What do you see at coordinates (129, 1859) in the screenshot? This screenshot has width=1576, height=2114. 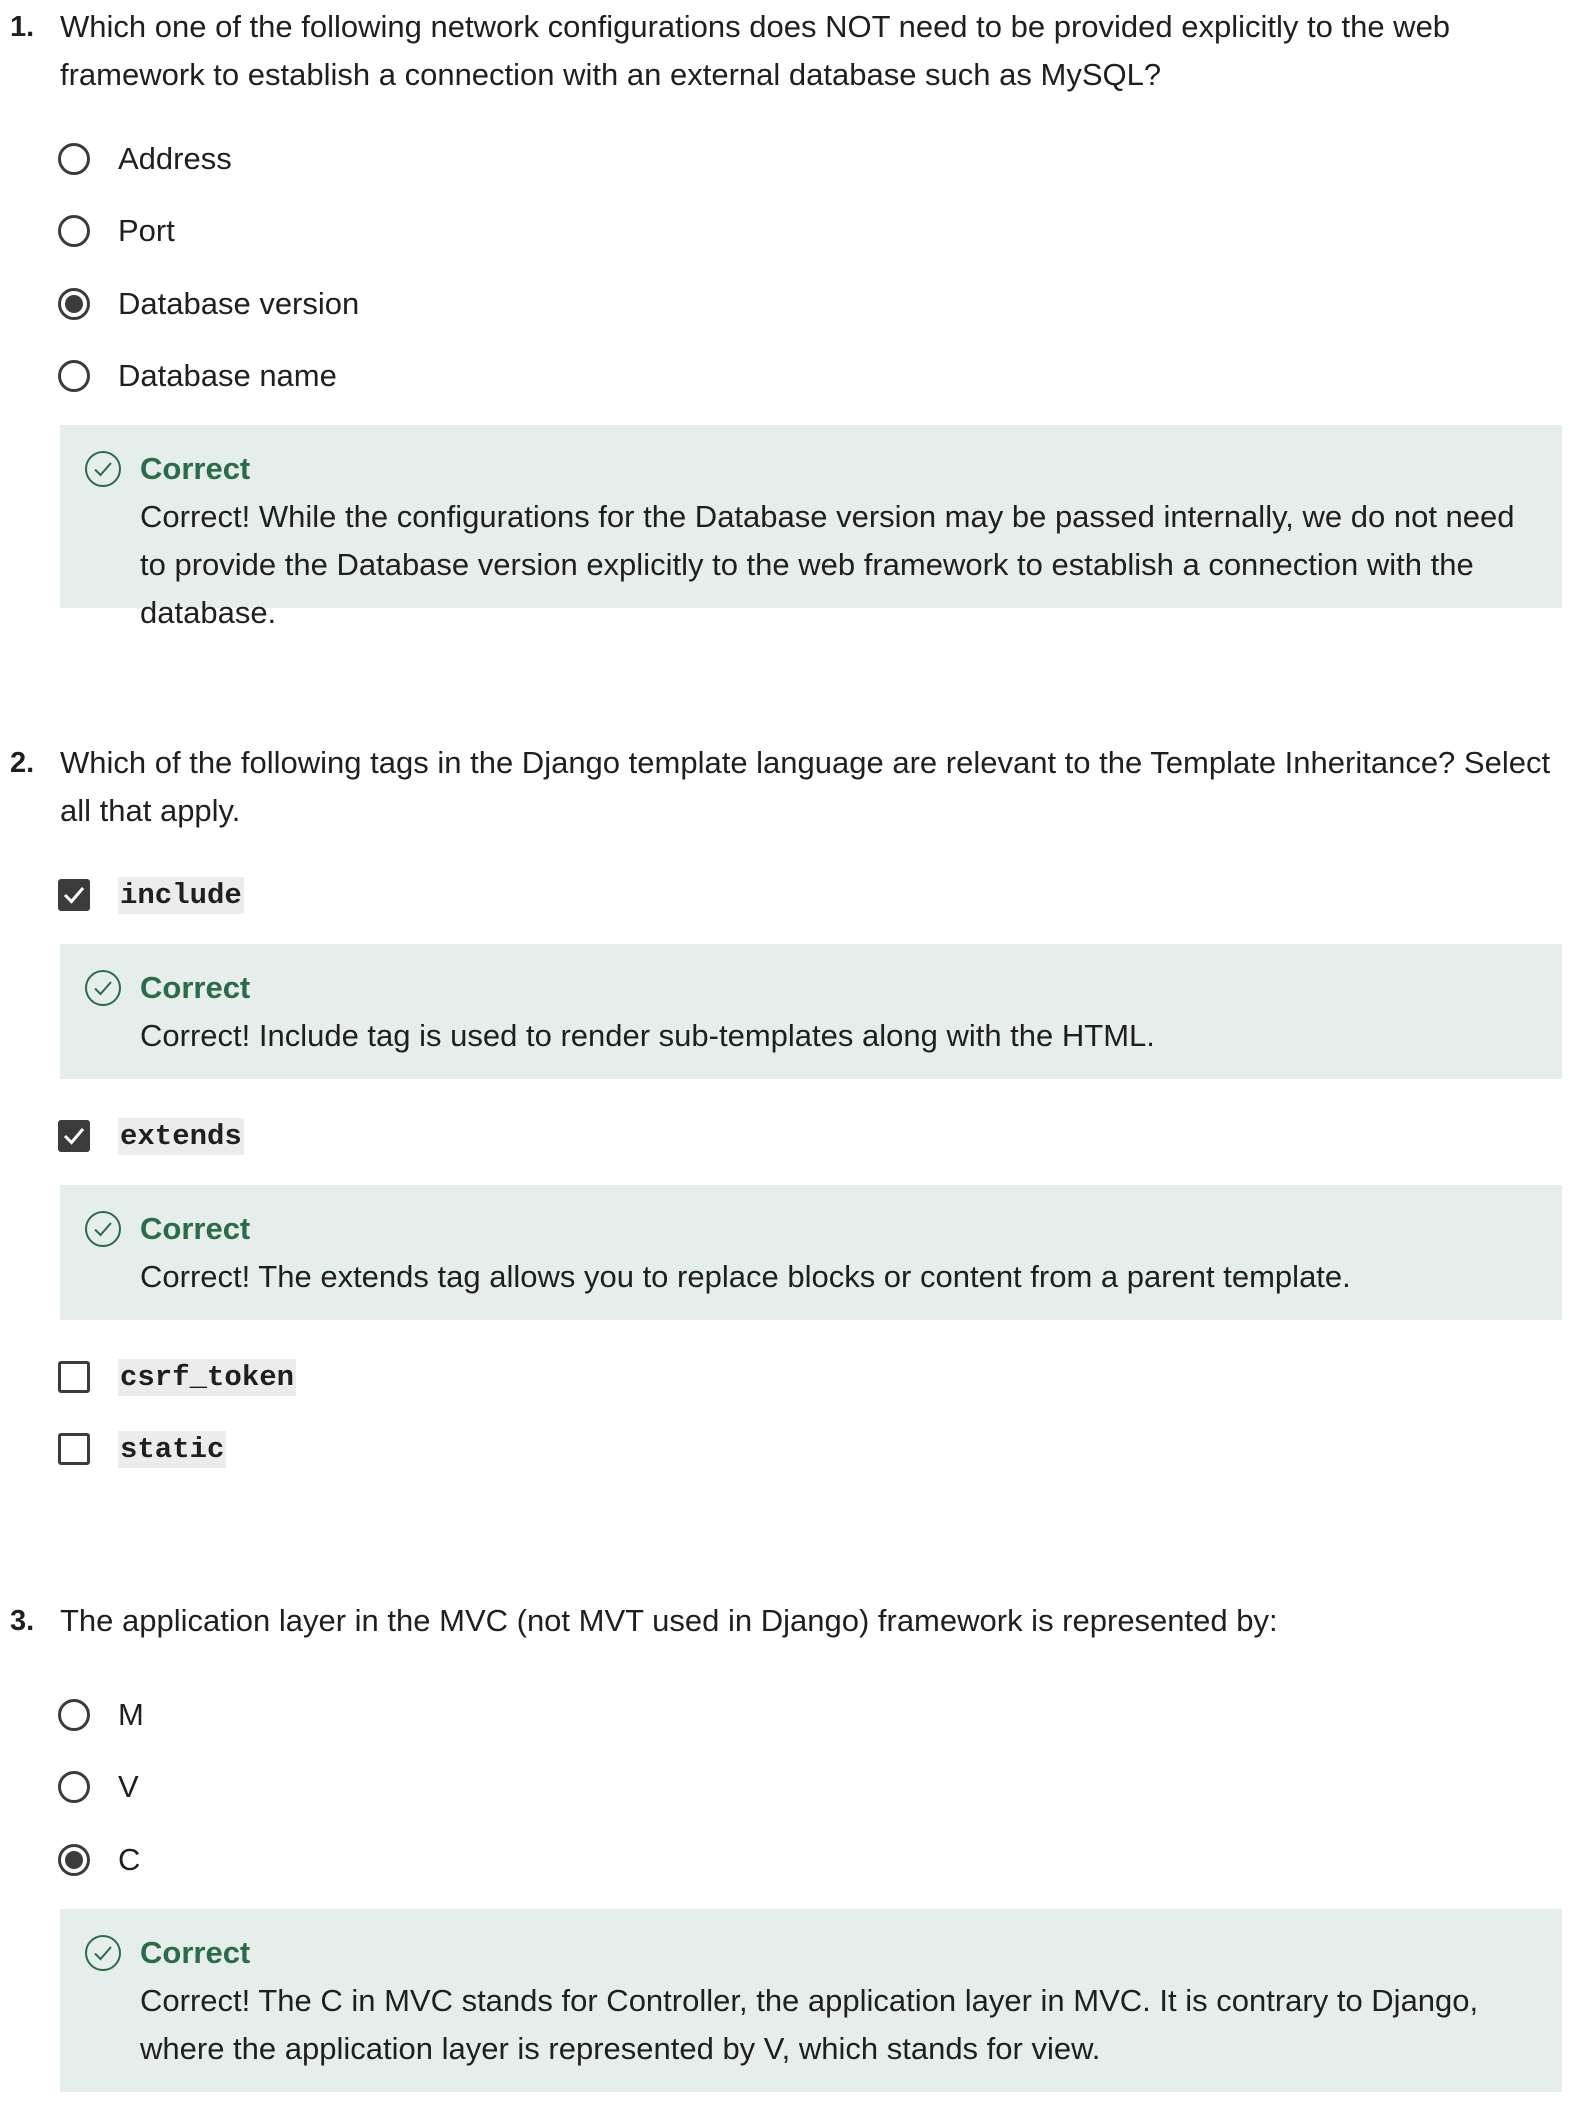 I see `option-label: C` at bounding box center [129, 1859].